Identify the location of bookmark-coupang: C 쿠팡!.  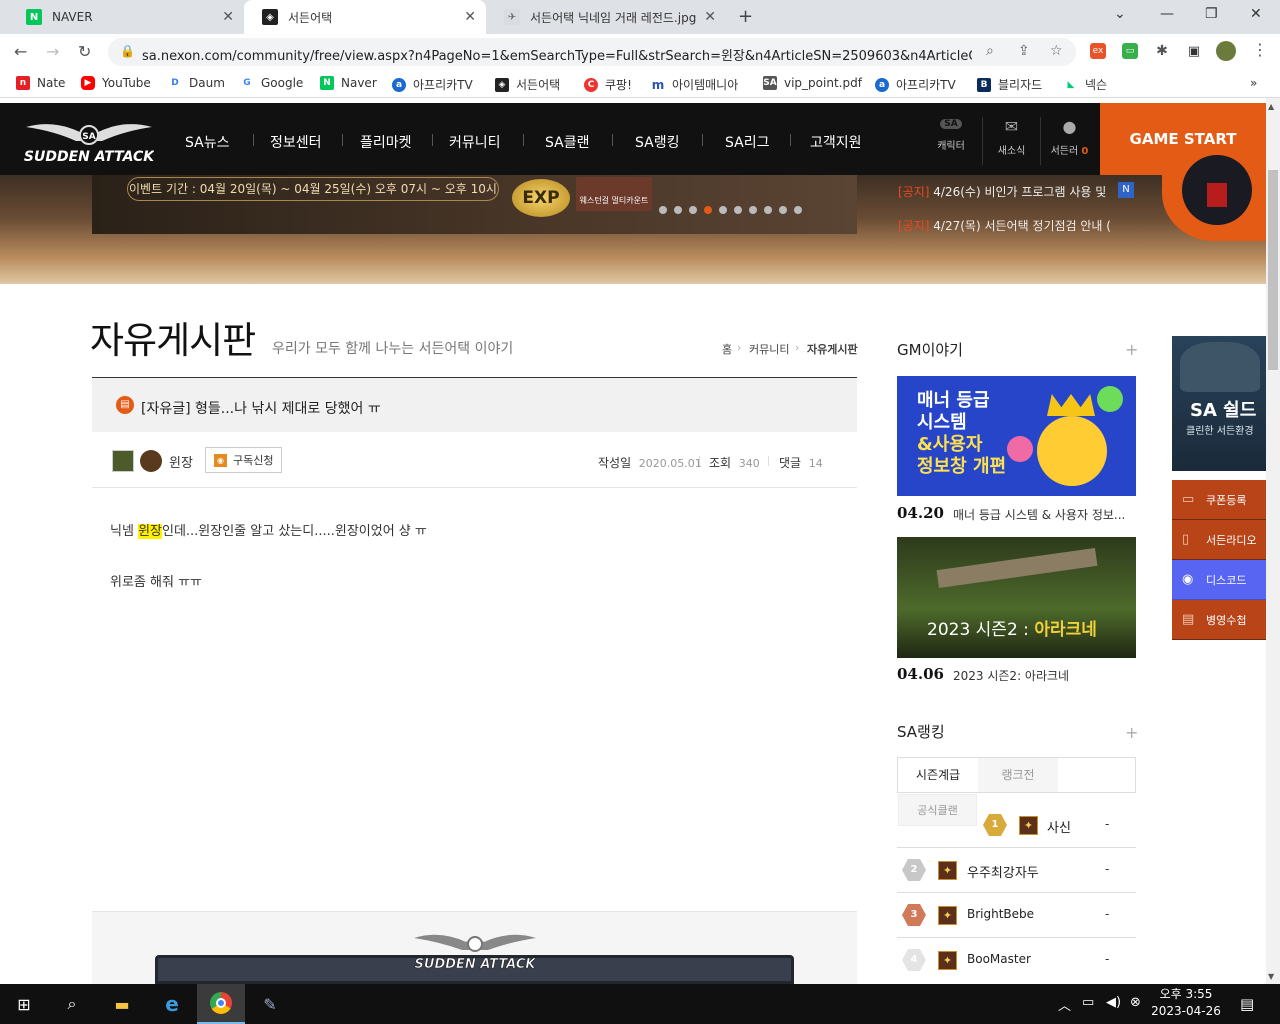
(608, 84).